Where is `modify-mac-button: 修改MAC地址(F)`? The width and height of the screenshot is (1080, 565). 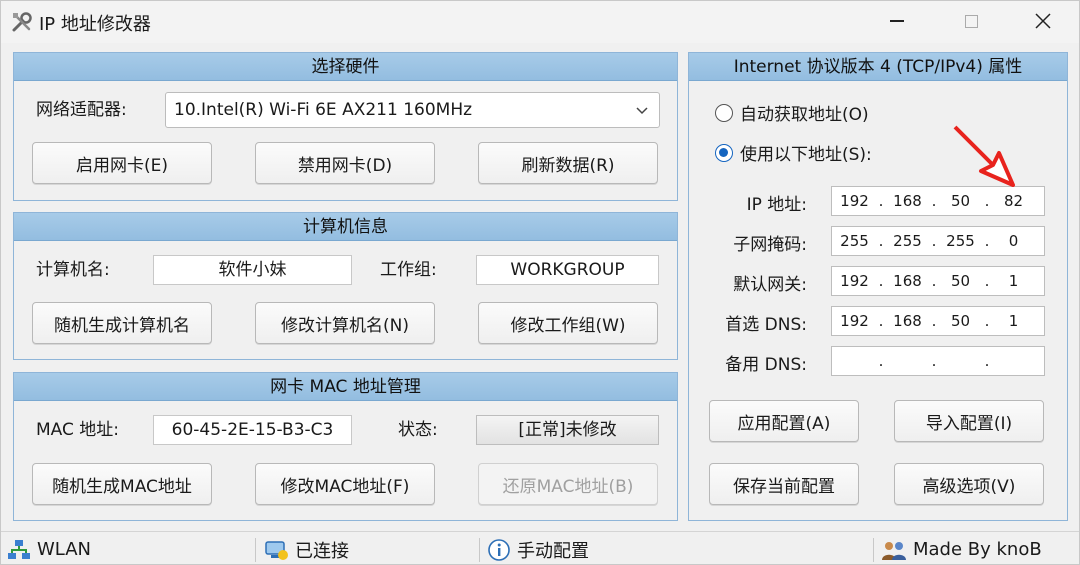 modify-mac-button: 修改MAC地址(F) is located at coordinates (345, 484).